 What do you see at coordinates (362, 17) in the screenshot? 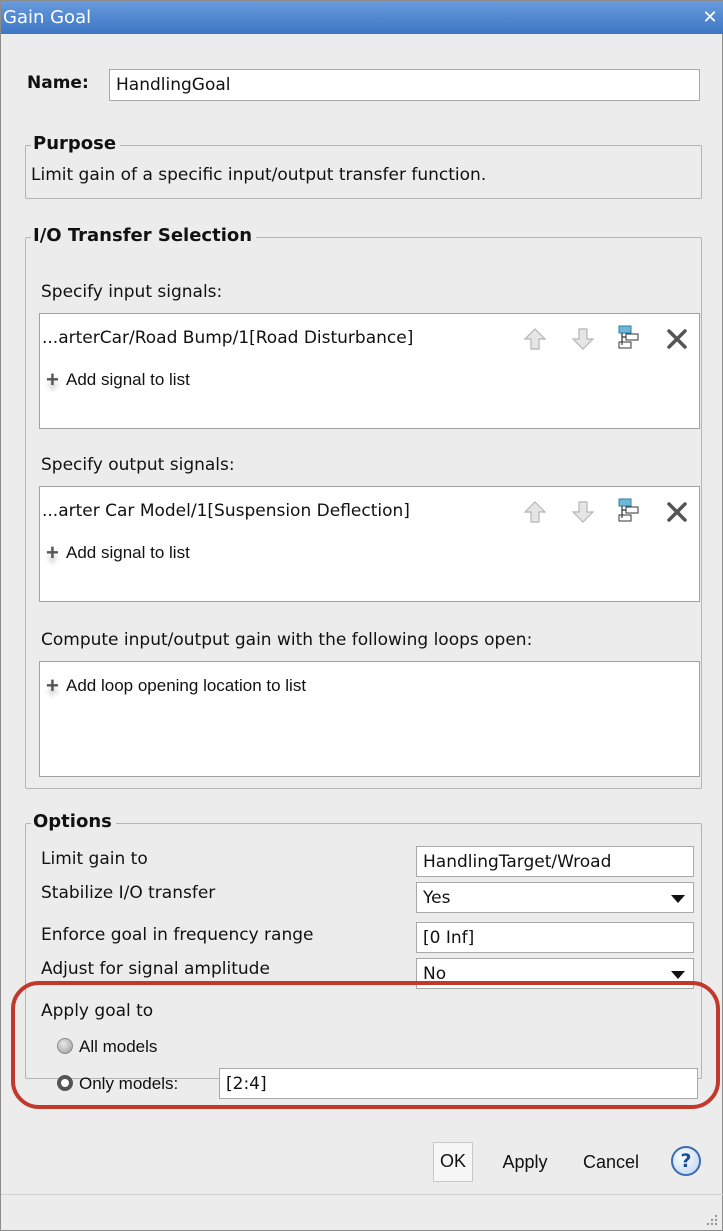
I see `title-bar: Gain Goal ✕` at bounding box center [362, 17].